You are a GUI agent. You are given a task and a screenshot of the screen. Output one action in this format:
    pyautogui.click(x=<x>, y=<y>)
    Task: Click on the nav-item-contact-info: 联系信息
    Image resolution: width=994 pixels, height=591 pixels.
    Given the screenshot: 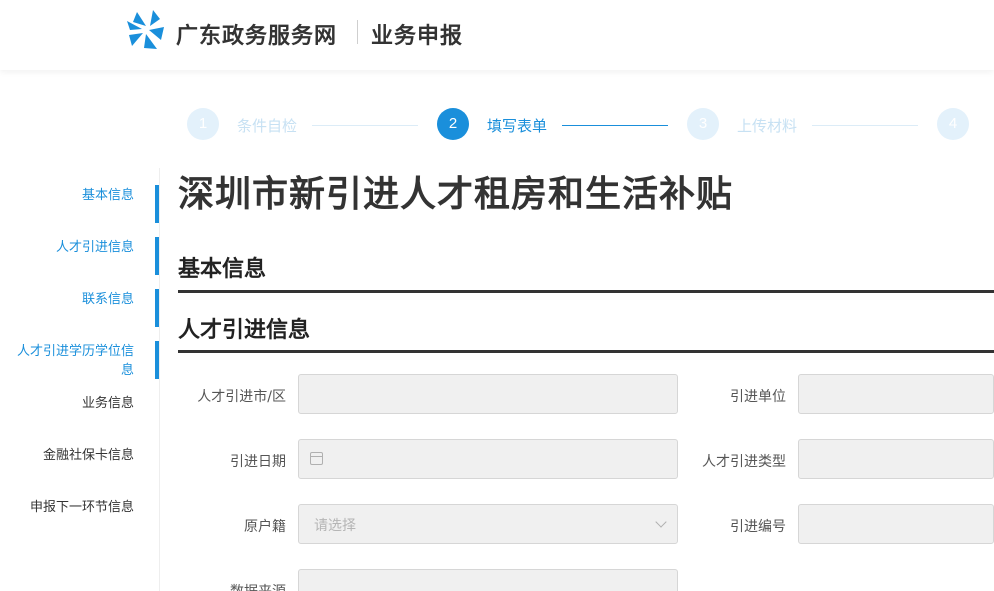 What is the action you would take?
    pyautogui.click(x=74, y=299)
    